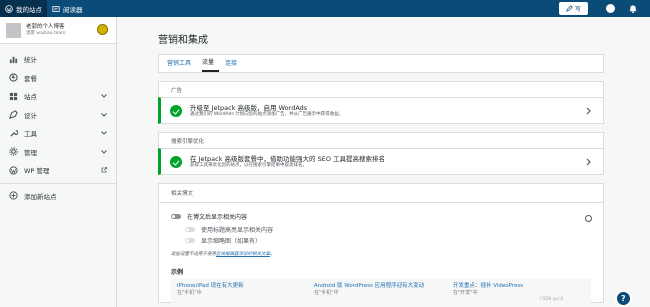  I want to click on manage-icon, so click(13, 151).